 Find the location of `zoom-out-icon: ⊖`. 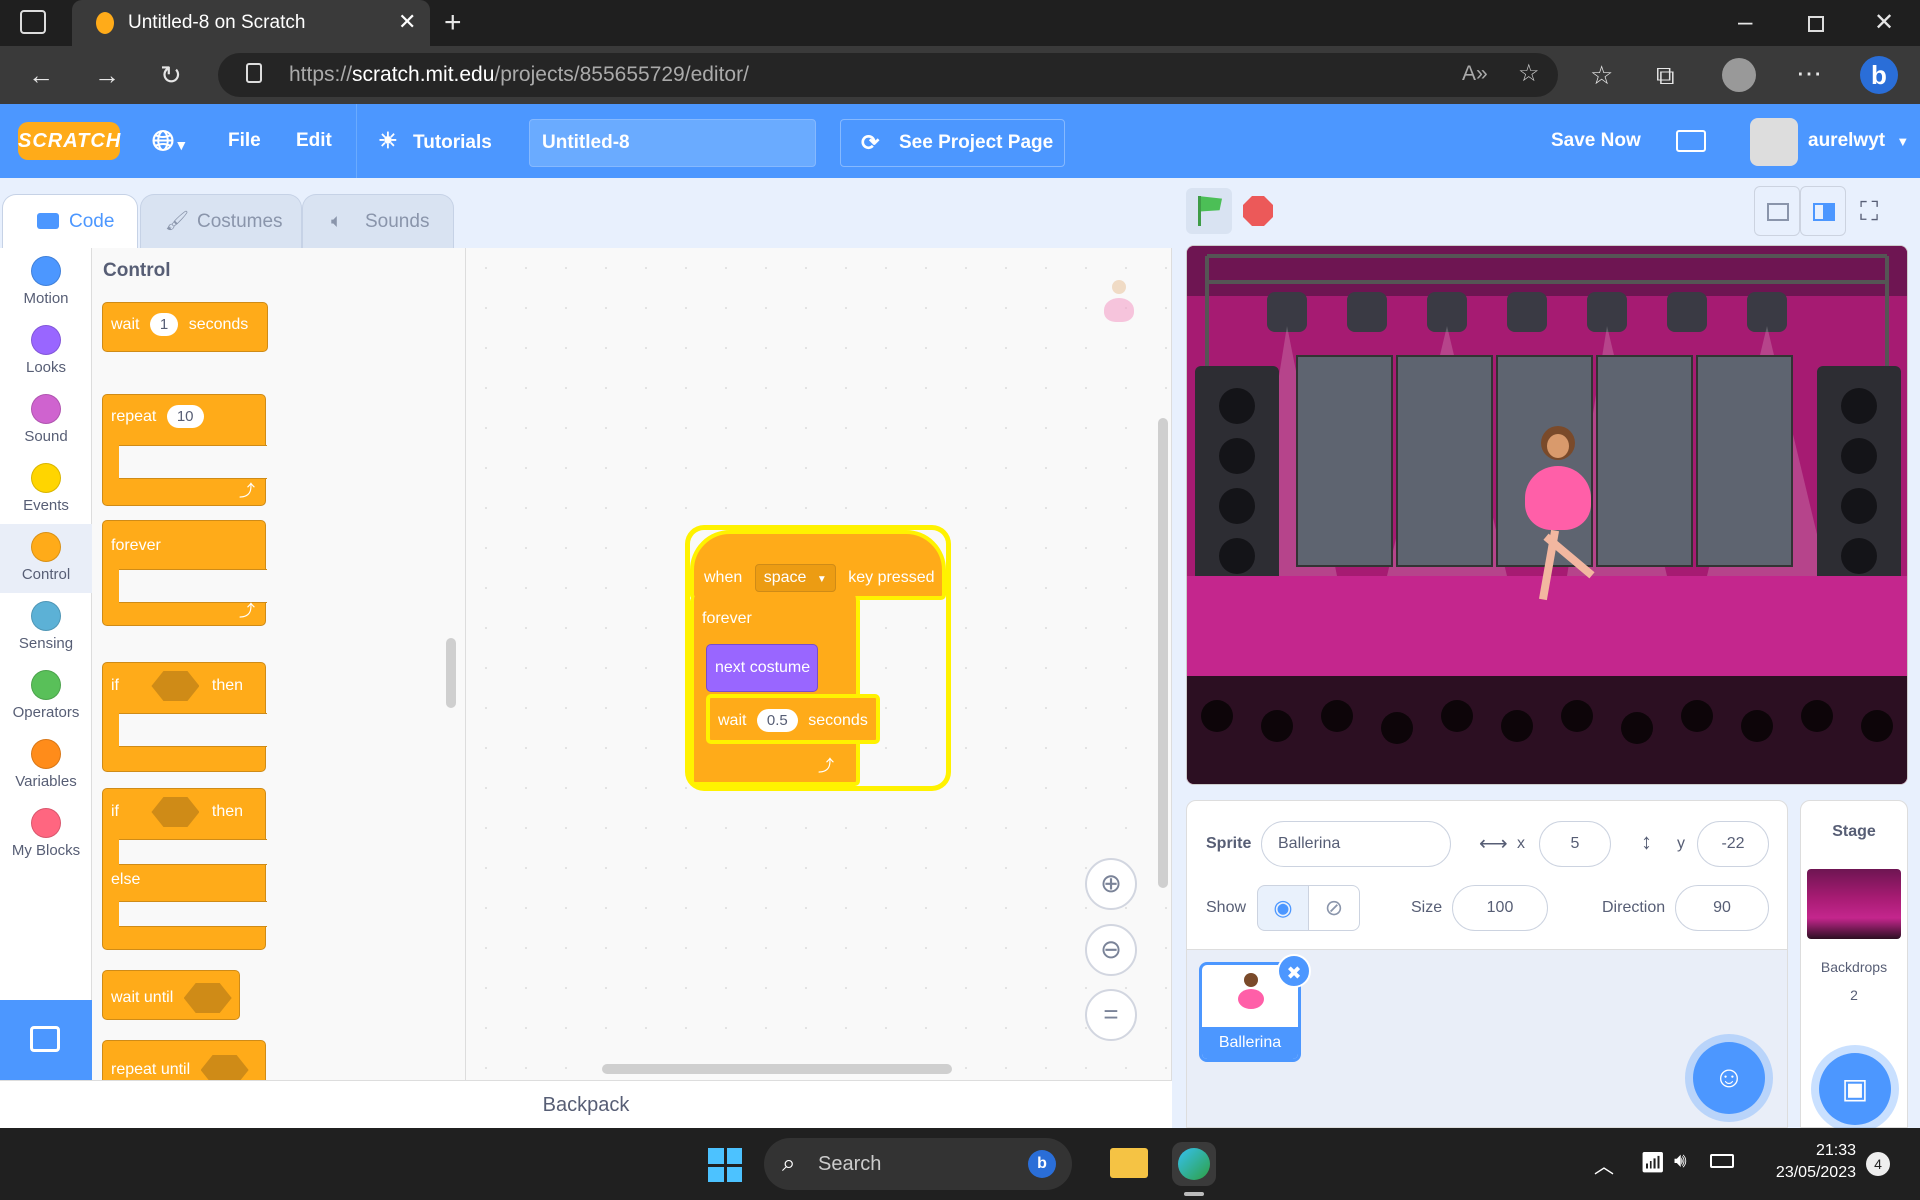

zoom-out-icon: ⊖ is located at coordinates (1111, 950).